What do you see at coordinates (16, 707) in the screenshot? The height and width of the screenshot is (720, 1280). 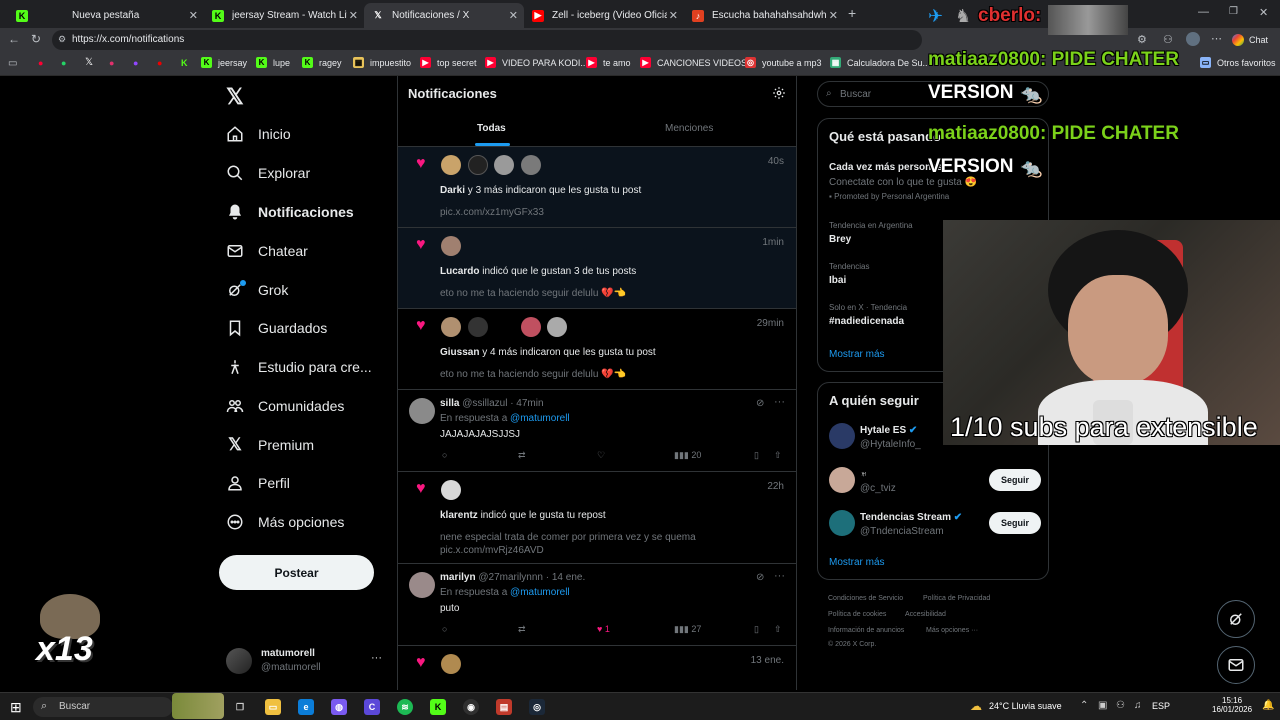 I see `windows-start-icon: ⊞` at bounding box center [16, 707].